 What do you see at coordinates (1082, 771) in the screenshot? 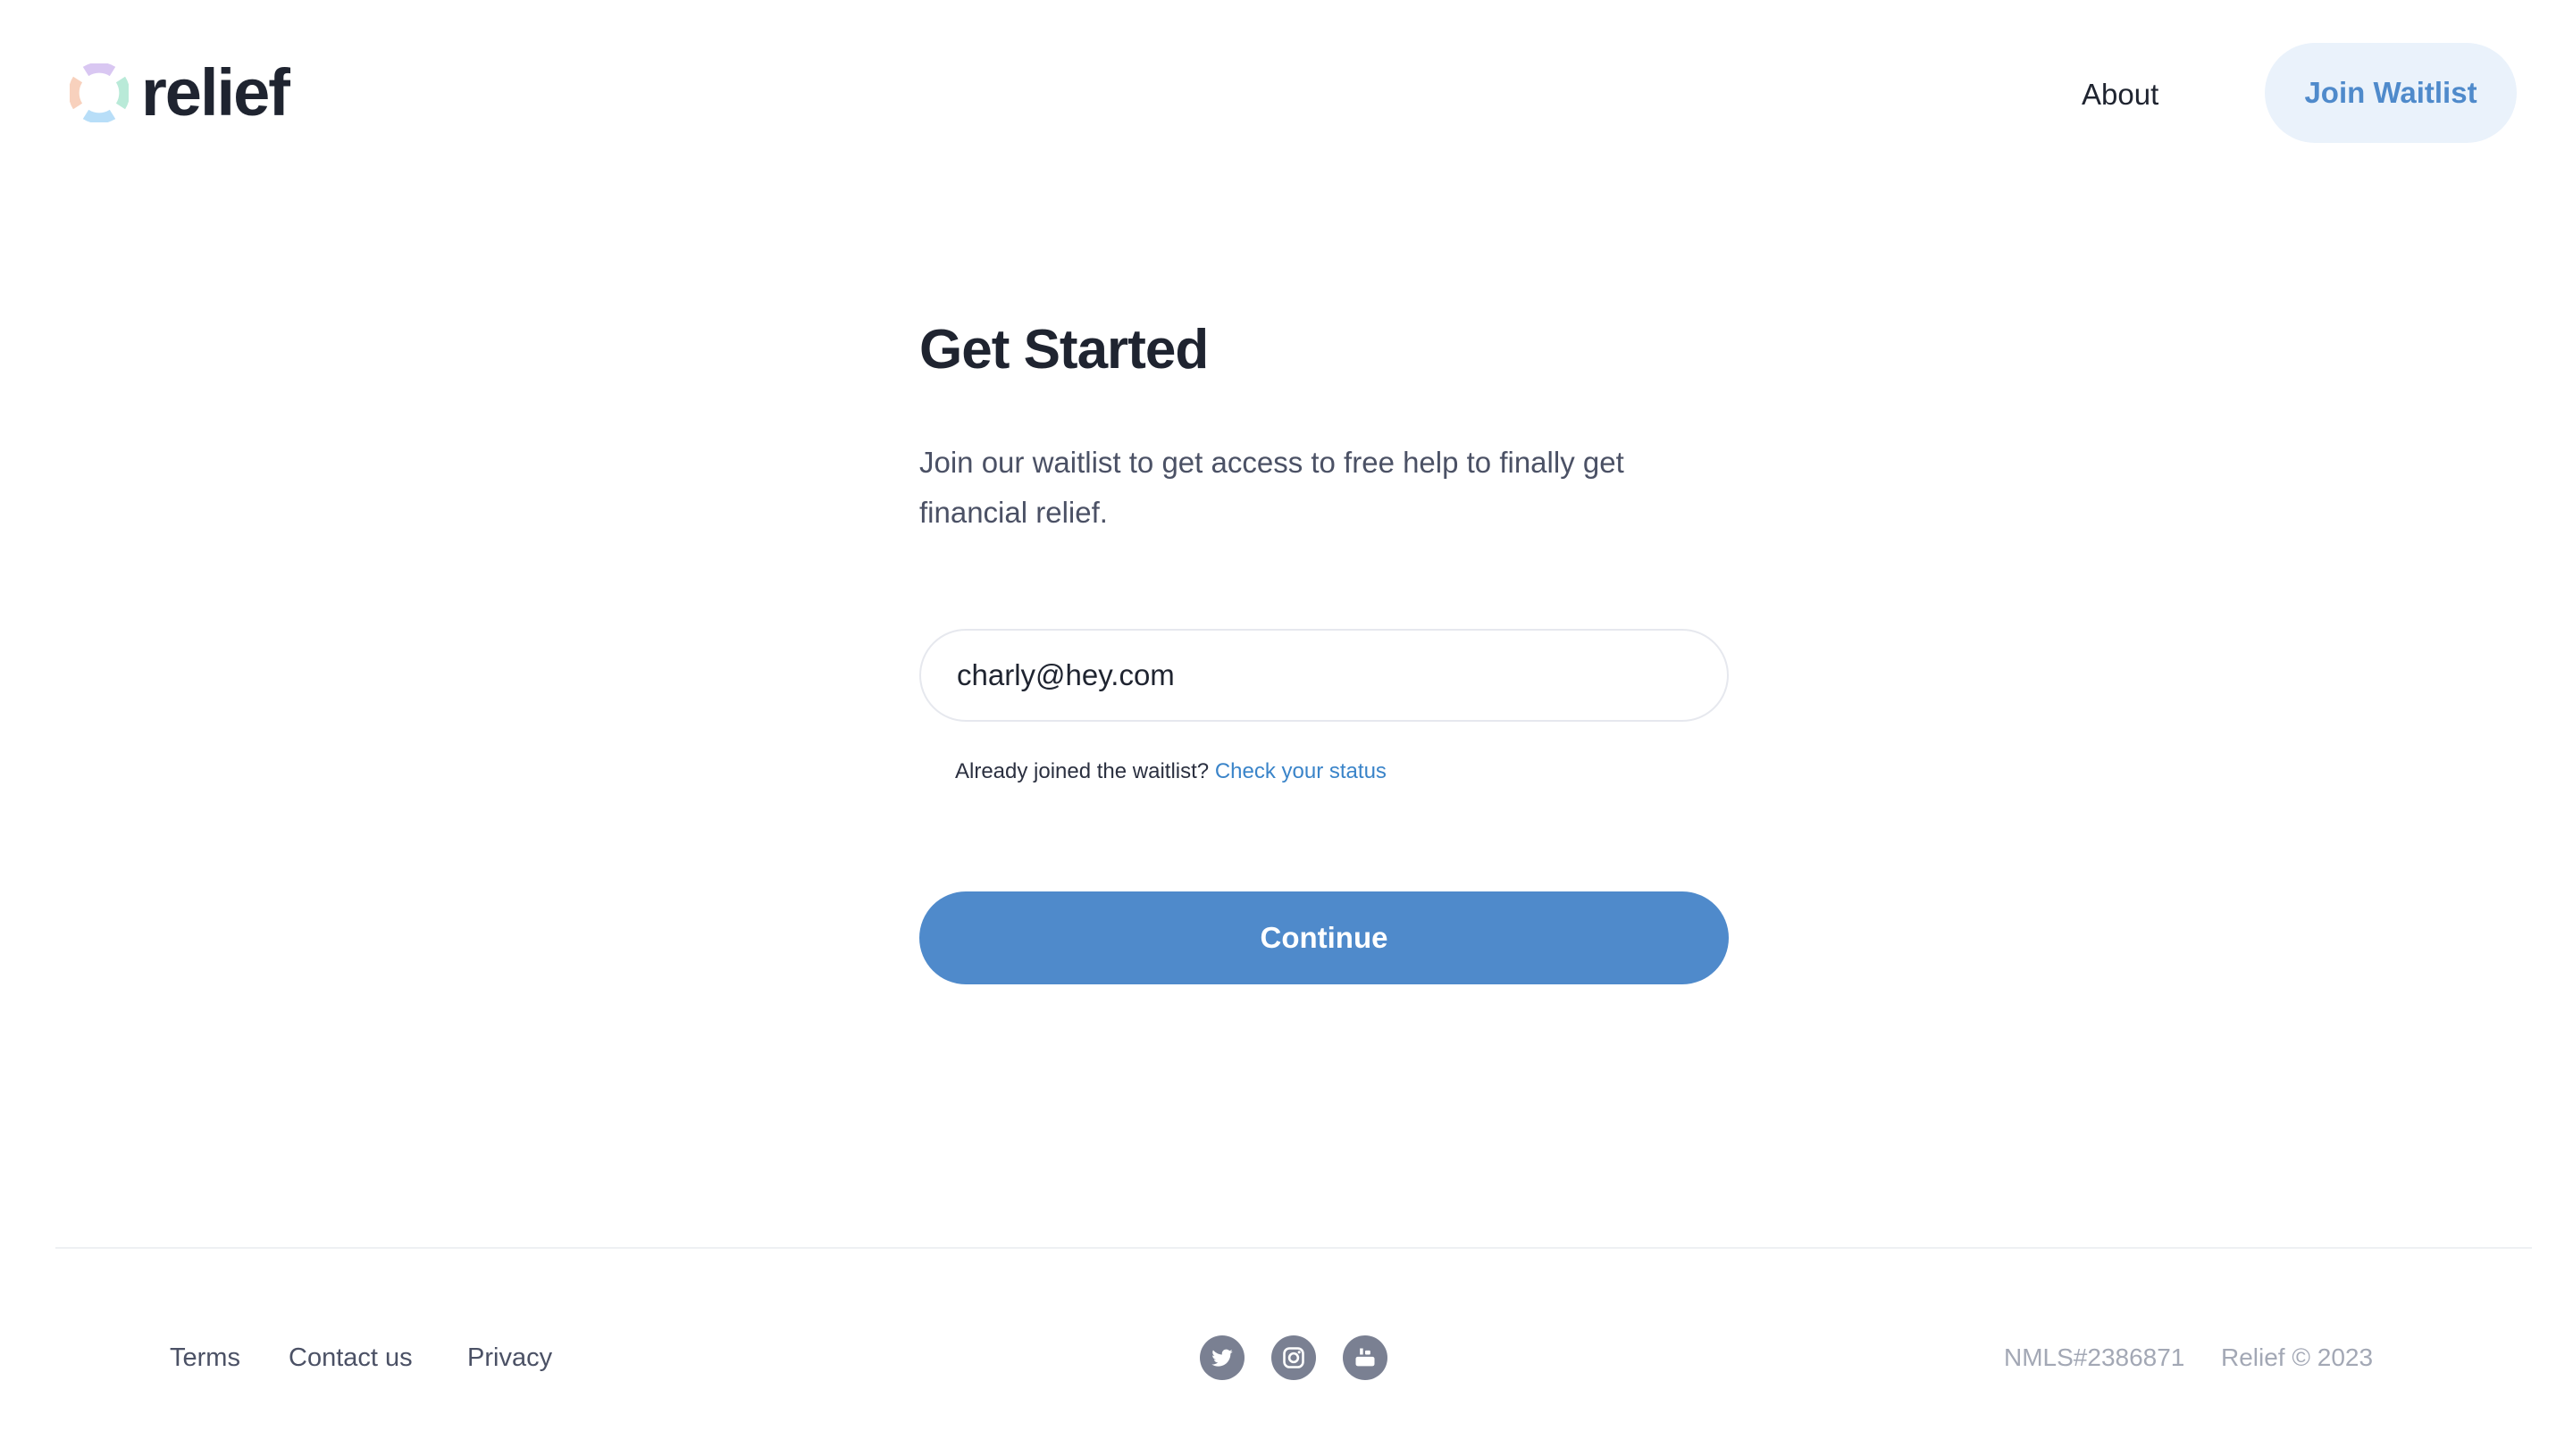
I see `status-prompt: Already joined the waitlist?` at bounding box center [1082, 771].